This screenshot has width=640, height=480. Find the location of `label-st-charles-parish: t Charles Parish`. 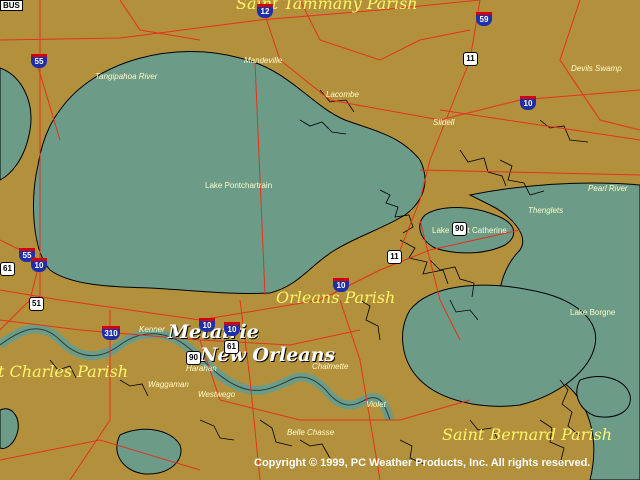

label-st-charles-parish: t Charles Parish is located at coordinates (64, 371).